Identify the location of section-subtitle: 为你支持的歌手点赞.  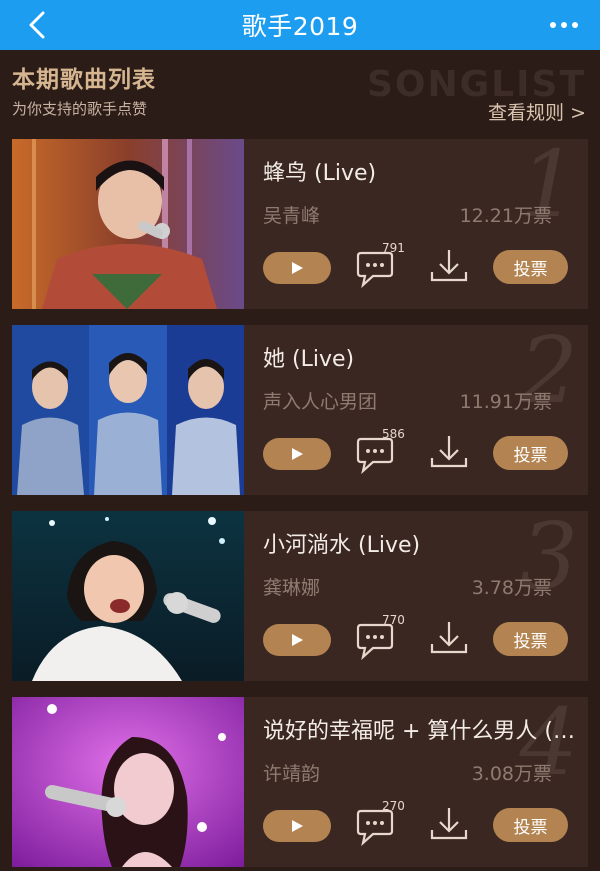
(80, 109).